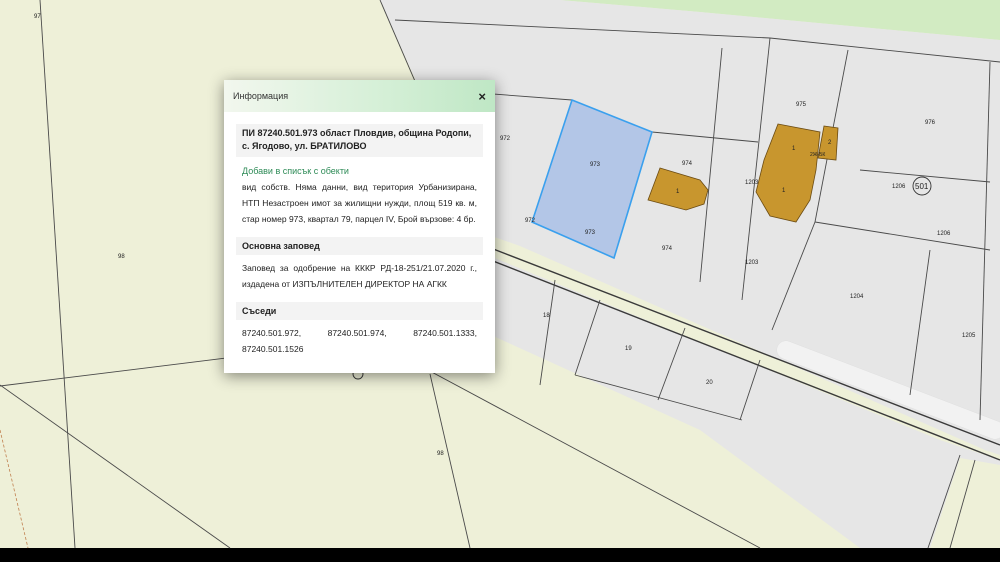 The height and width of the screenshot is (562, 1000). What do you see at coordinates (930, 123) in the screenshot?
I see `parcel-label: 976` at bounding box center [930, 123].